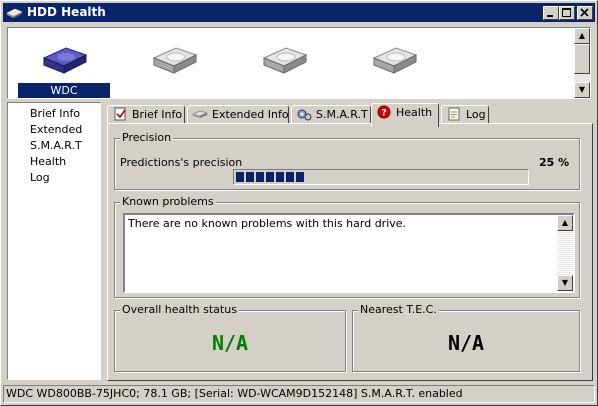  I want to click on notepad-icon, so click(454, 114).